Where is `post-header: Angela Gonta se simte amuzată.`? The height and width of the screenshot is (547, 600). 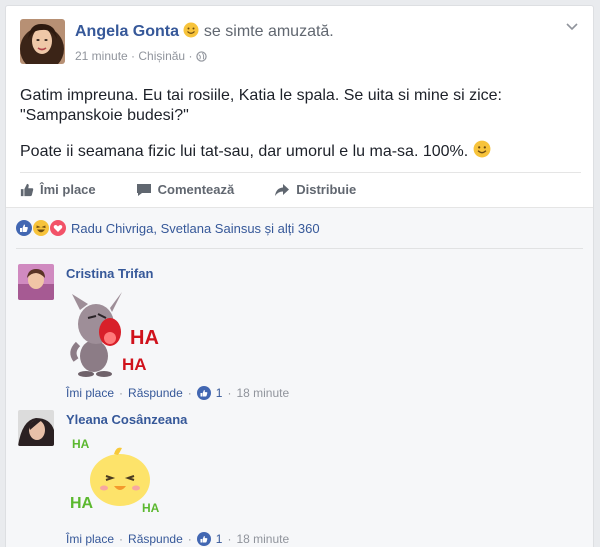
post-header: Angela Gonta se simte amuzată. is located at coordinates (204, 32).